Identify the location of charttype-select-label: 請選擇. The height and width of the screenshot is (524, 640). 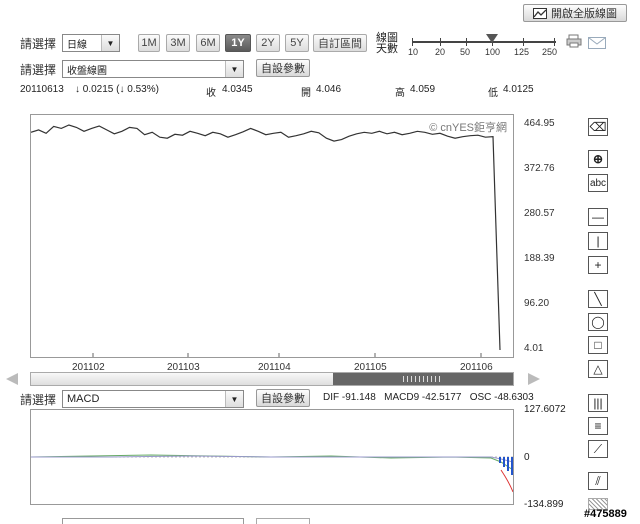
(38, 70).